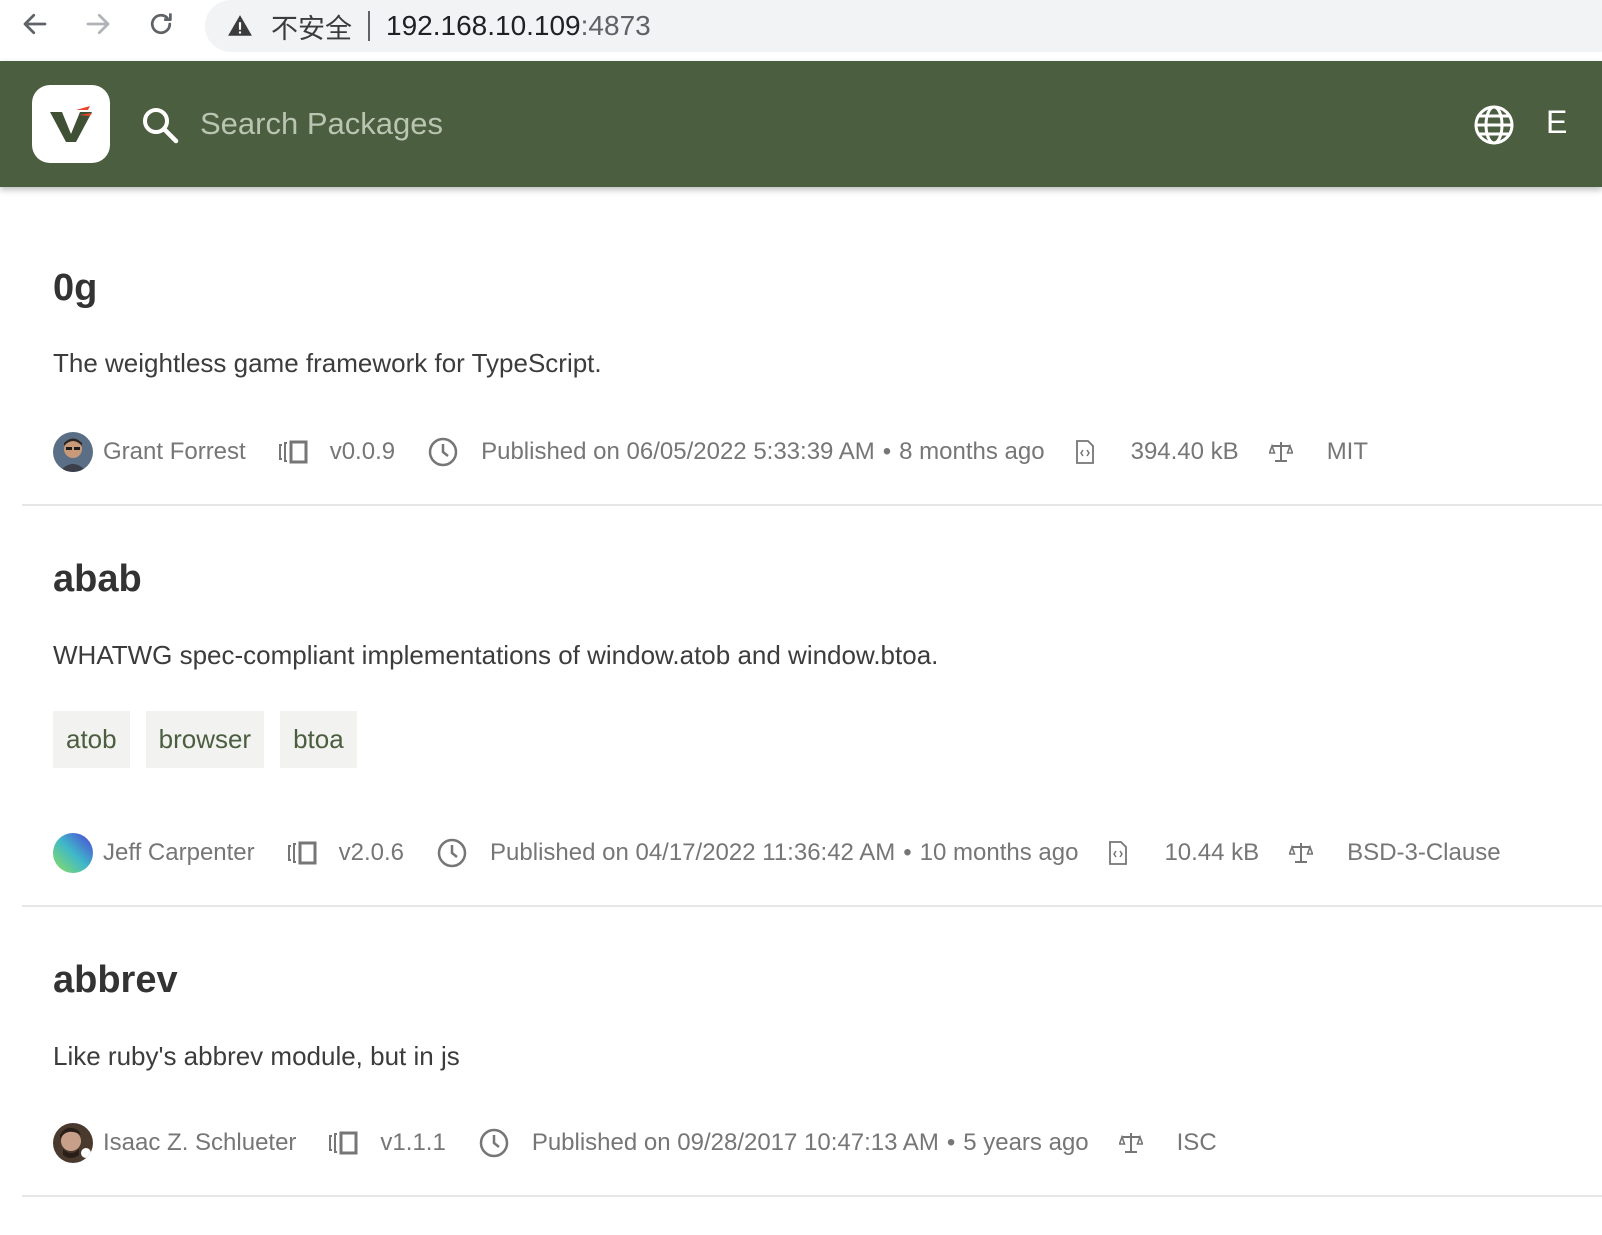  I want to click on published-date: Published on 09/28/2017 10:47:13 AM, so click(735, 1142).